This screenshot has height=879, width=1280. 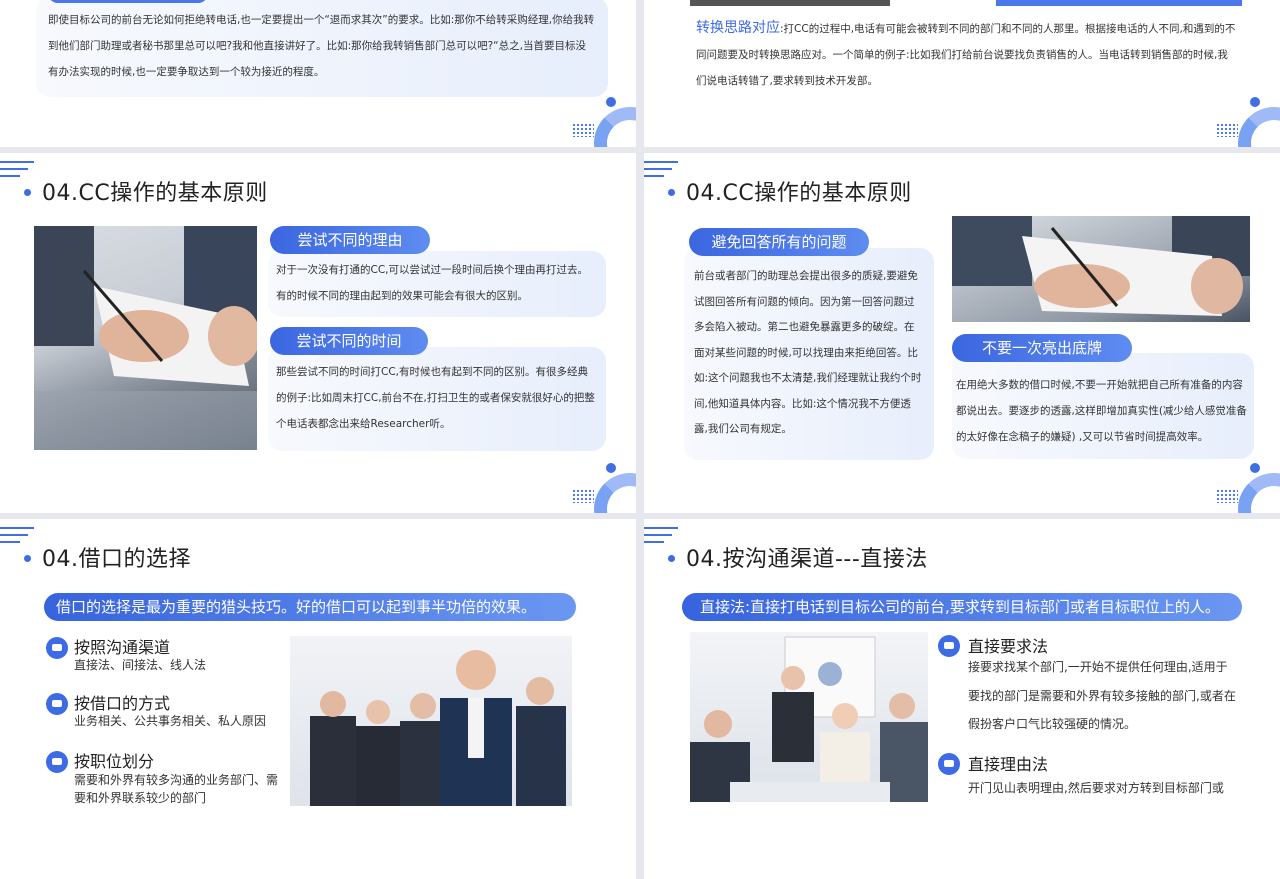 What do you see at coordinates (1008, 764) in the screenshot?
I see `item-heading-2: 直接理由法` at bounding box center [1008, 764].